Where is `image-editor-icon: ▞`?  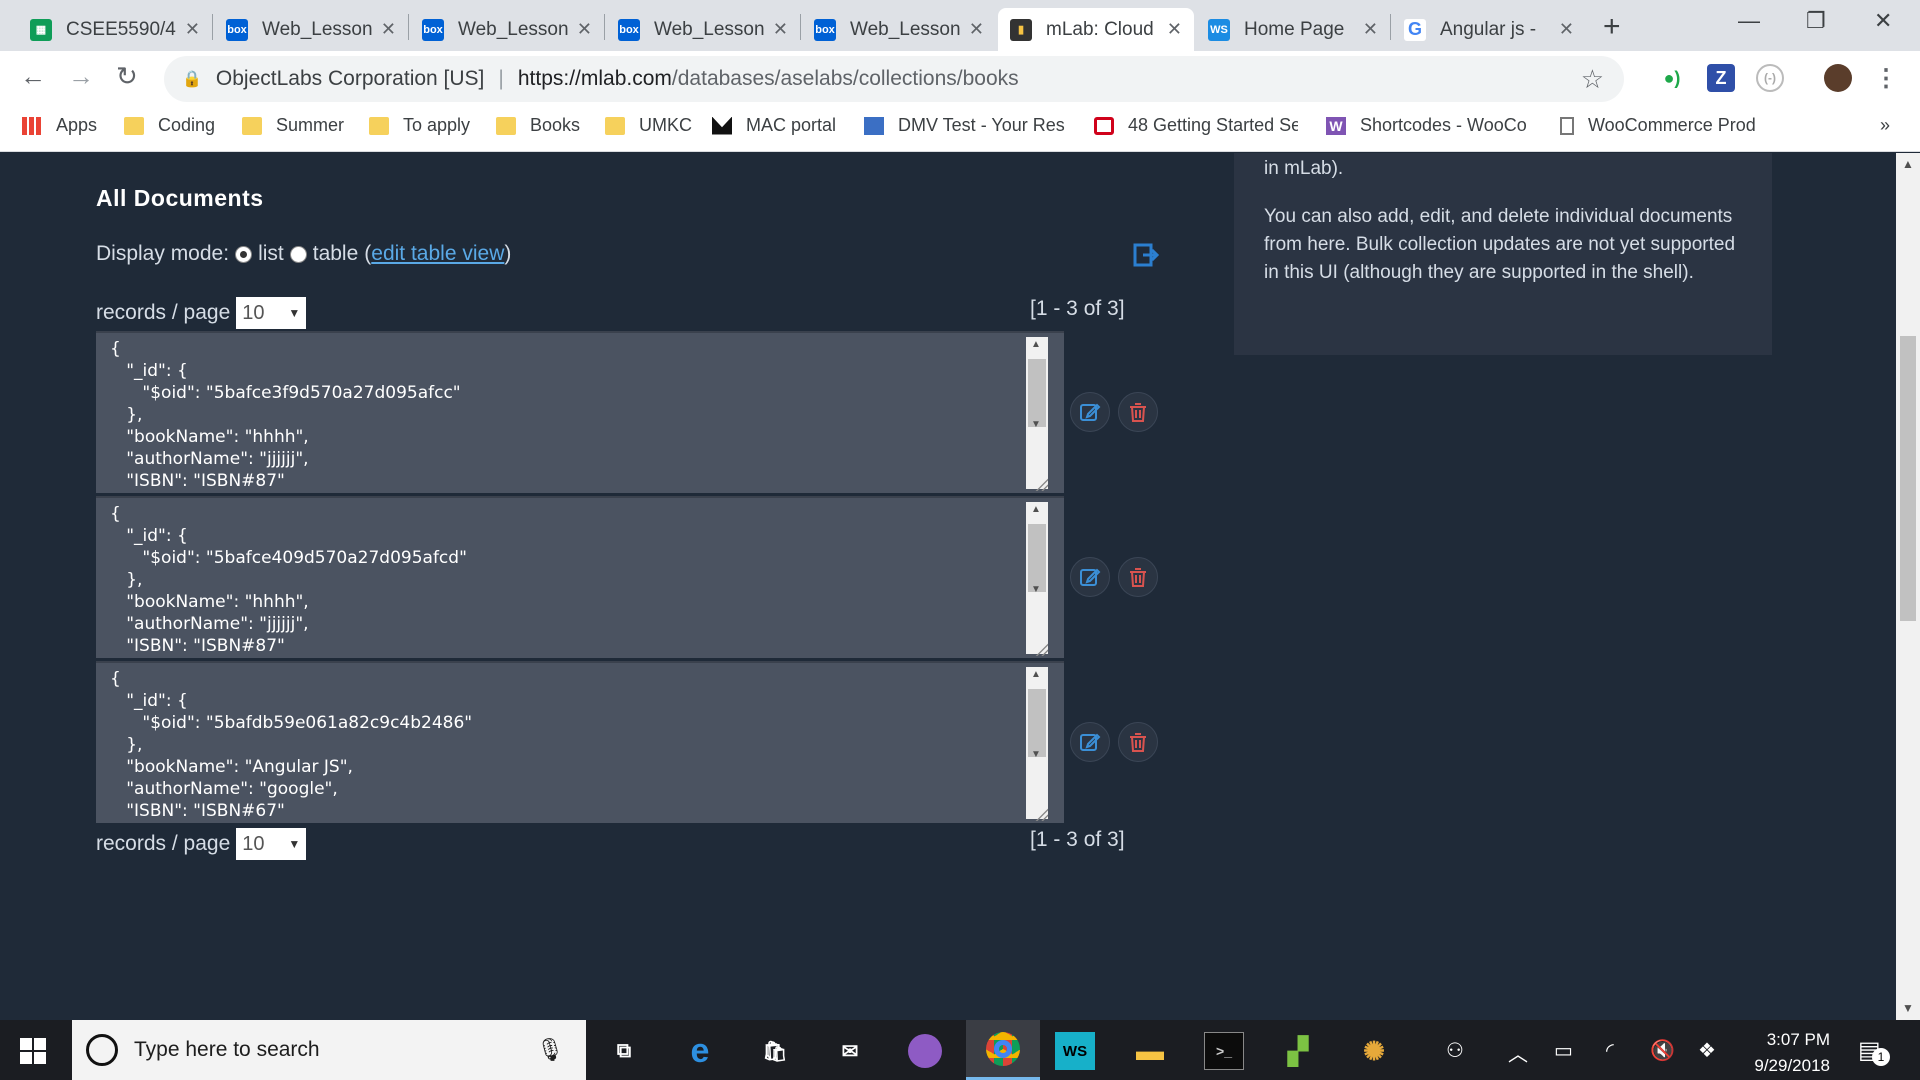 image-editor-icon: ▞ is located at coordinates (1298, 1051).